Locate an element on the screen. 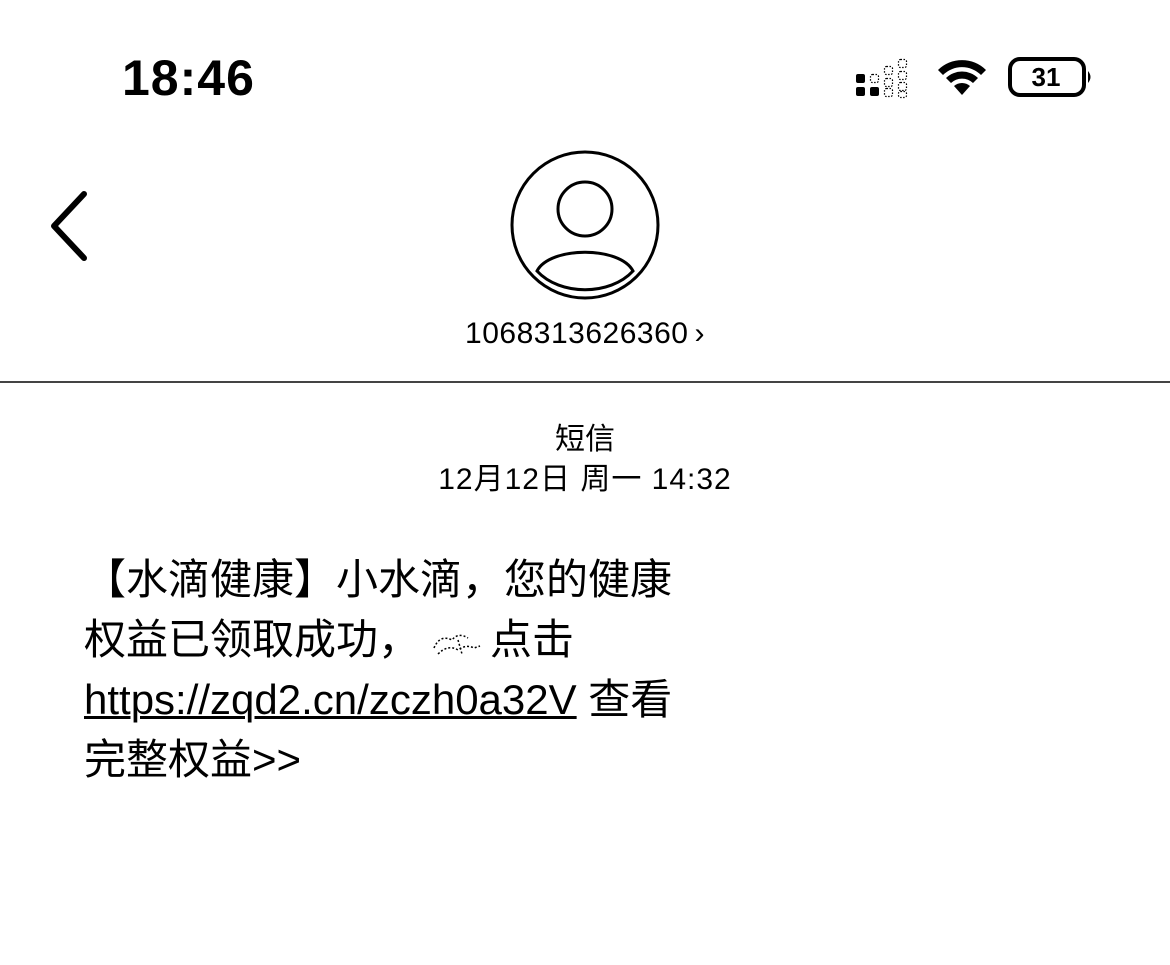 This screenshot has height=965, width=1170. service-label: 短信 is located at coordinates (585, 439).